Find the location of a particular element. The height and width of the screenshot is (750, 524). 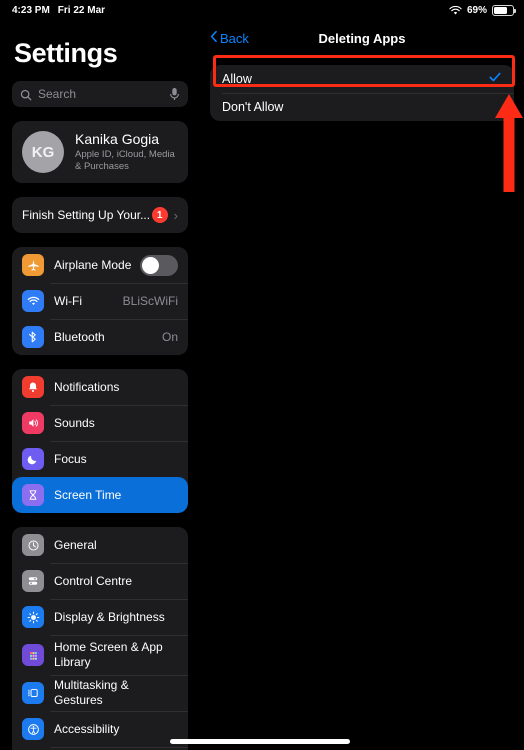

sidebar-item-label: Focus is located at coordinates (70, 458).